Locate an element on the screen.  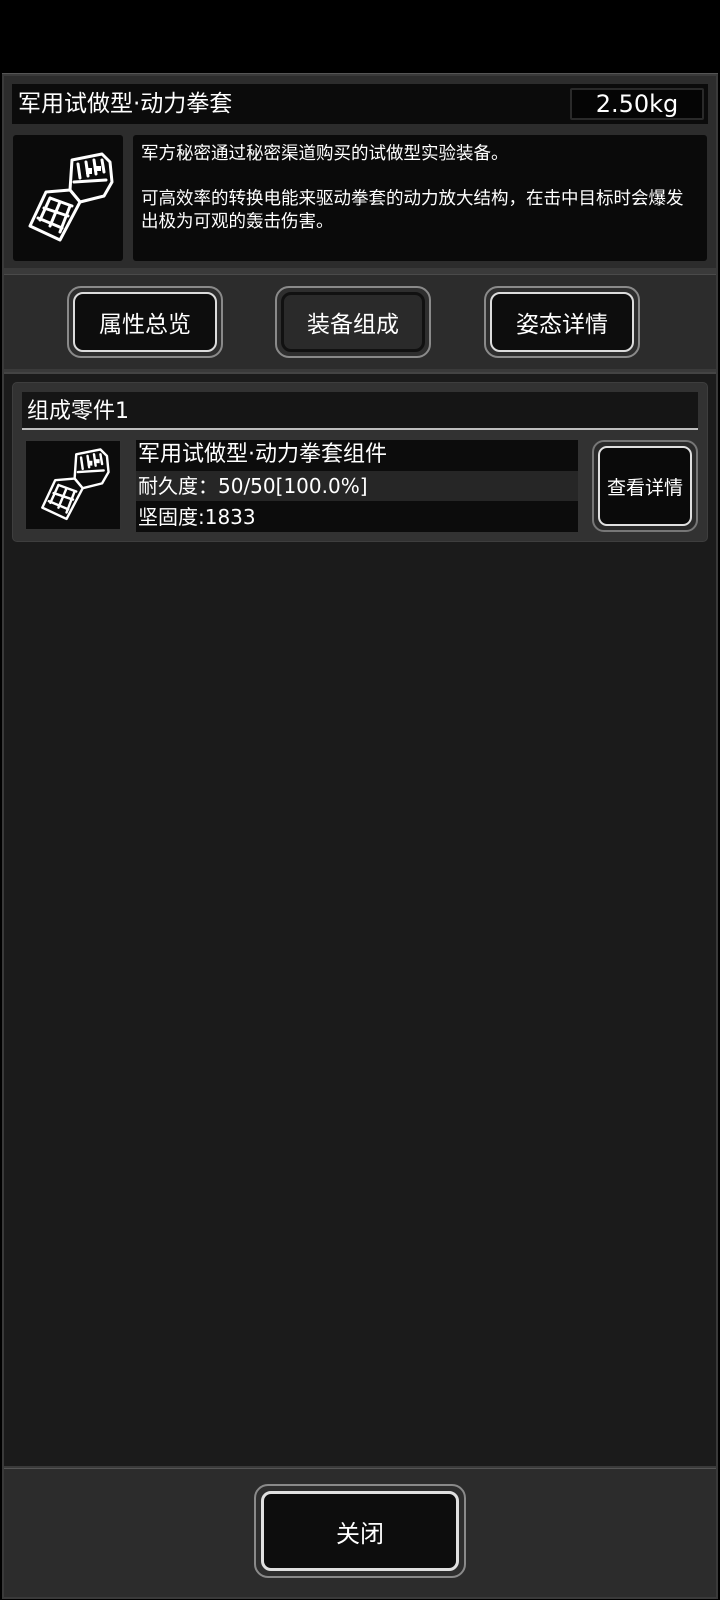
tab-label: 装备组成 is located at coordinates (353, 325).